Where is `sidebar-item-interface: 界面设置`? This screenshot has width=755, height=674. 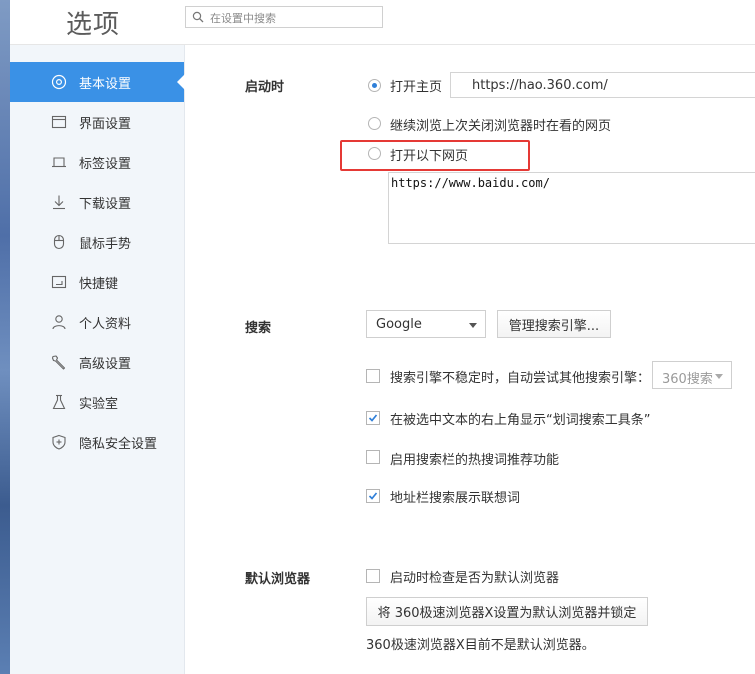
sidebar-item-interface: 界面设置 is located at coordinates (97, 122).